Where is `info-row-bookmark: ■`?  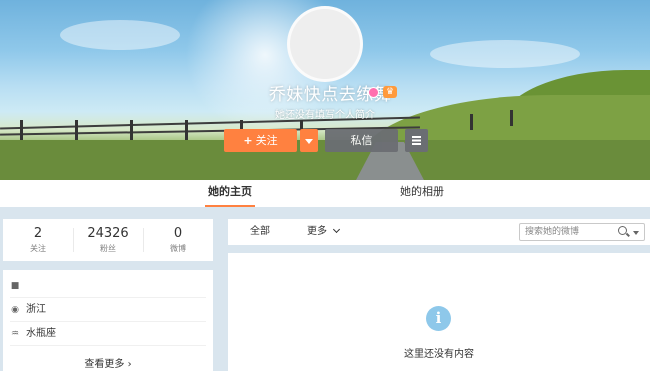 info-row-bookmark: ■ is located at coordinates (108, 286).